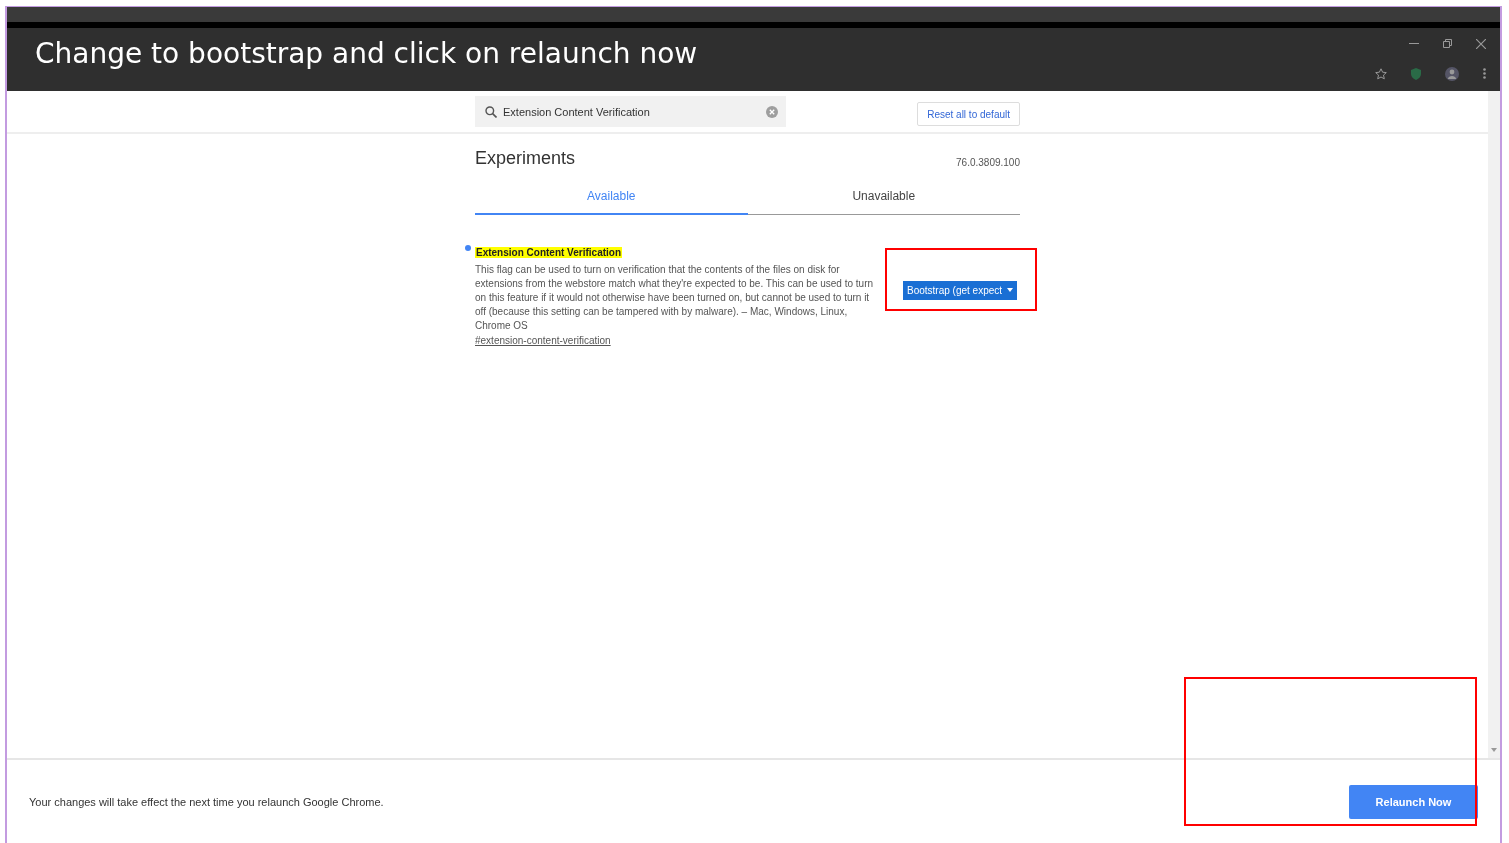 The image size is (1509, 843). What do you see at coordinates (1414, 43) in the screenshot?
I see `minimize-icon` at bounding box center [1414, 43].